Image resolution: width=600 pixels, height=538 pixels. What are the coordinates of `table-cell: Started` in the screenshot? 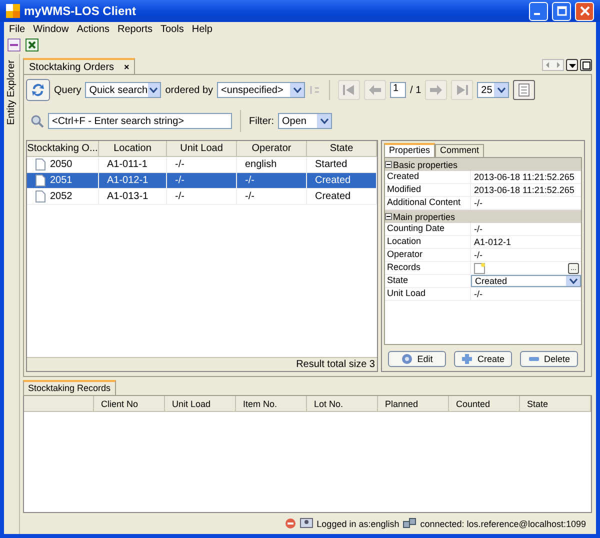 It's located at (342, 164).